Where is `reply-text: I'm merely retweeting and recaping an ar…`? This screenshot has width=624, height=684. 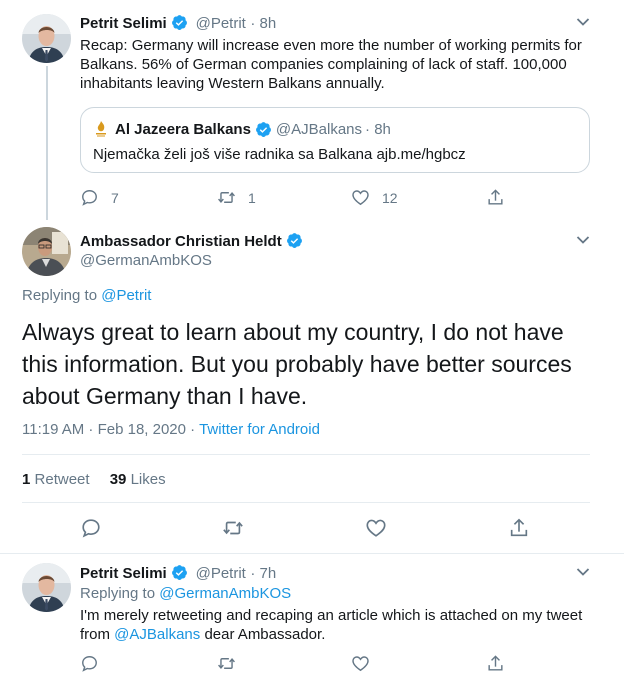
reply-text: I'm merely retweeting and recaping an ar… is located at coordinates (340, 625).